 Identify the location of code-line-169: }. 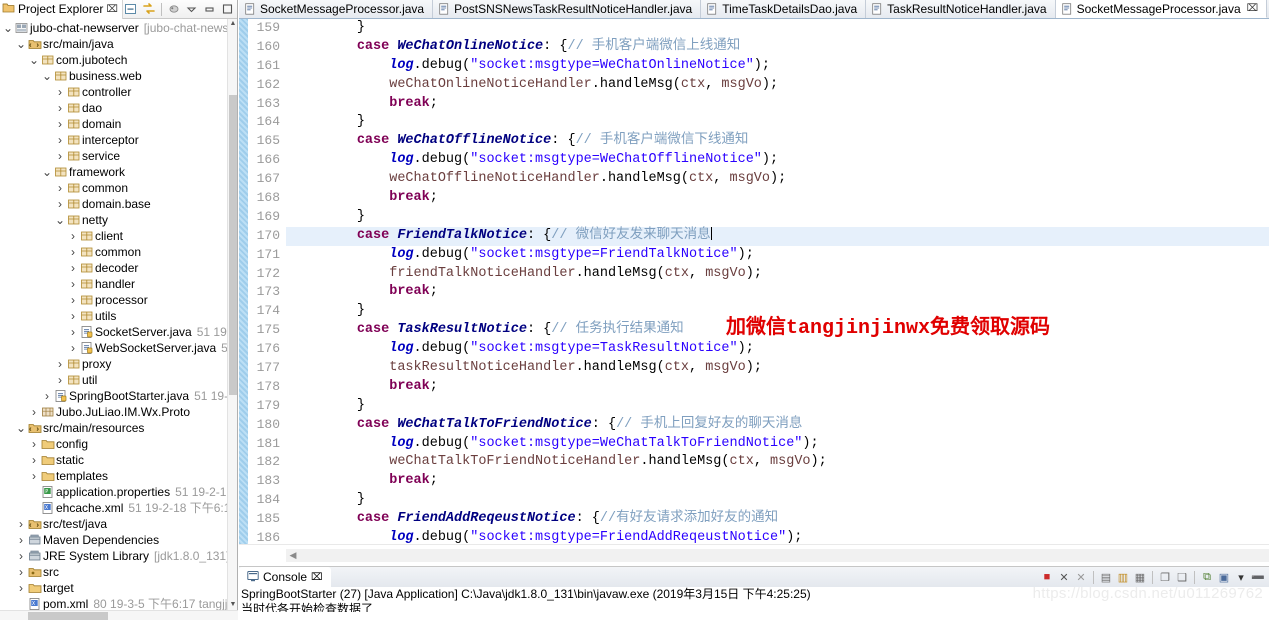
(777, 217).